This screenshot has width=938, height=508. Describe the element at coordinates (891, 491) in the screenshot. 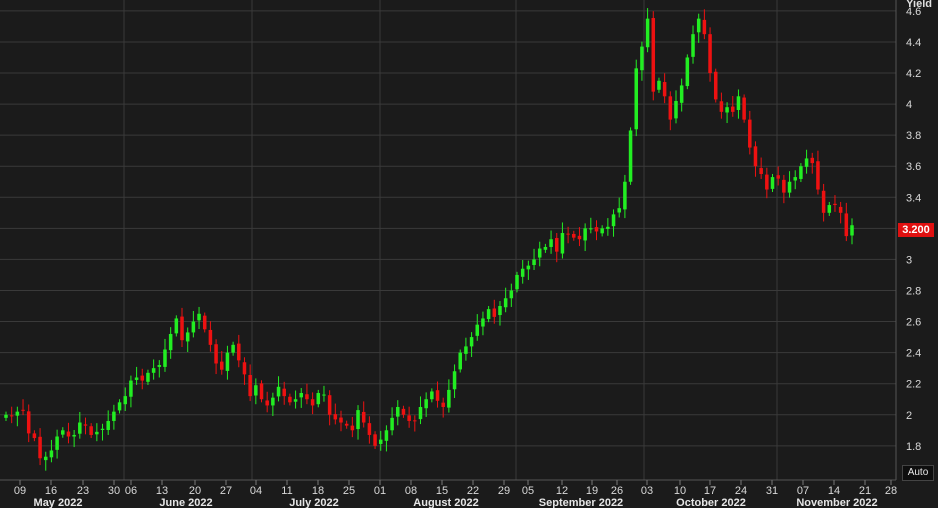

I see `x-tick-label: 28` at that location.